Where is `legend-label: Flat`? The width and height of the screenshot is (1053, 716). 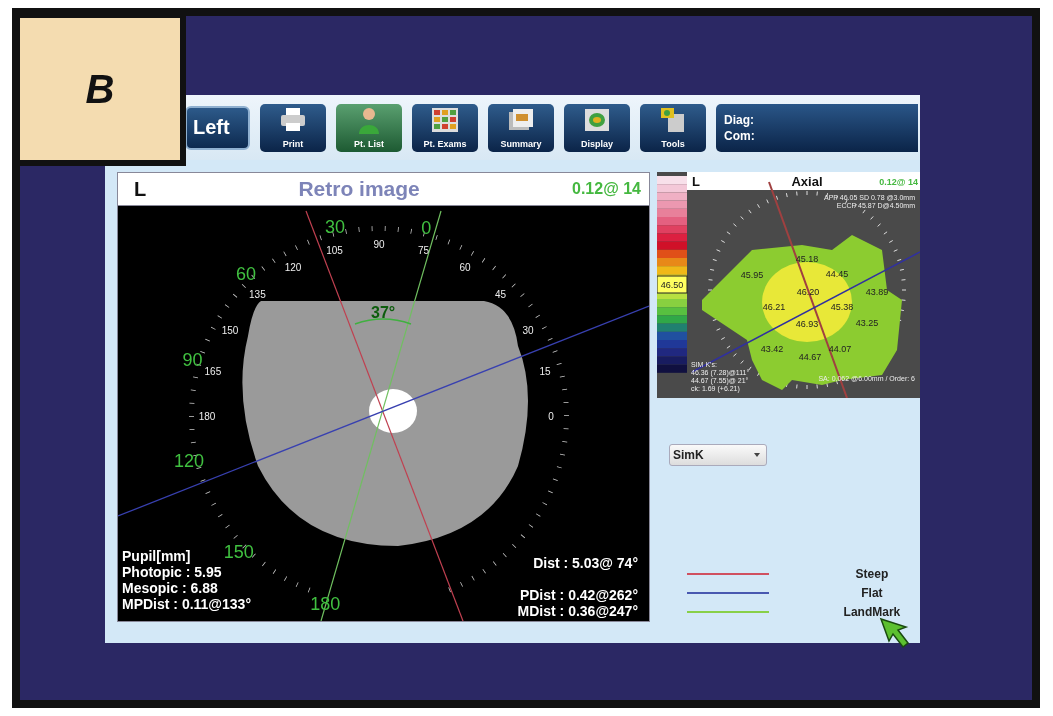 legend-label: Flat is located at coordinates (872, 592).